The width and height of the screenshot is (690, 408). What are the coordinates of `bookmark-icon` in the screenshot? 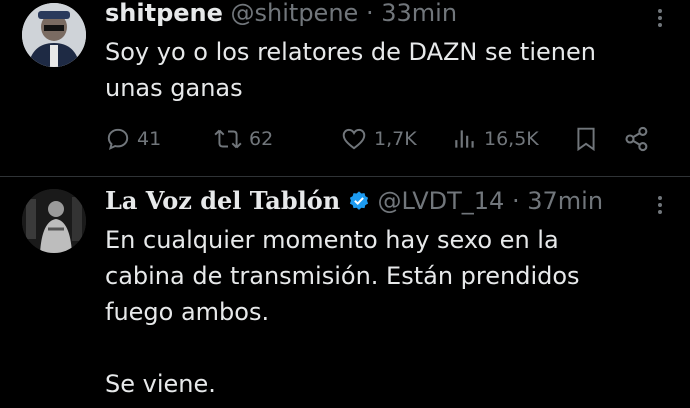 It's located at (586, 139).